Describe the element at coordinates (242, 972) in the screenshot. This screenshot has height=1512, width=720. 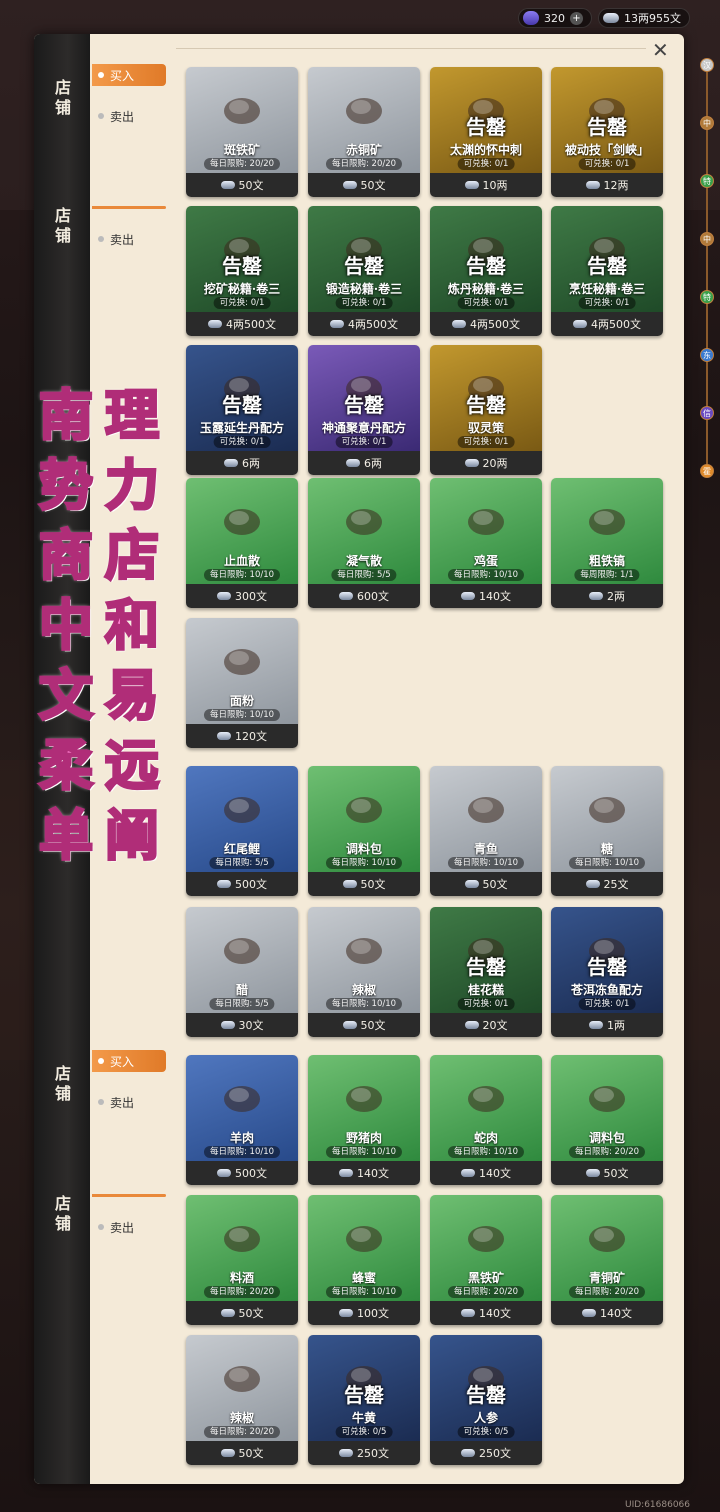
I see `shop-item-card: 醋每日限购: 5/5 30文` at that location.